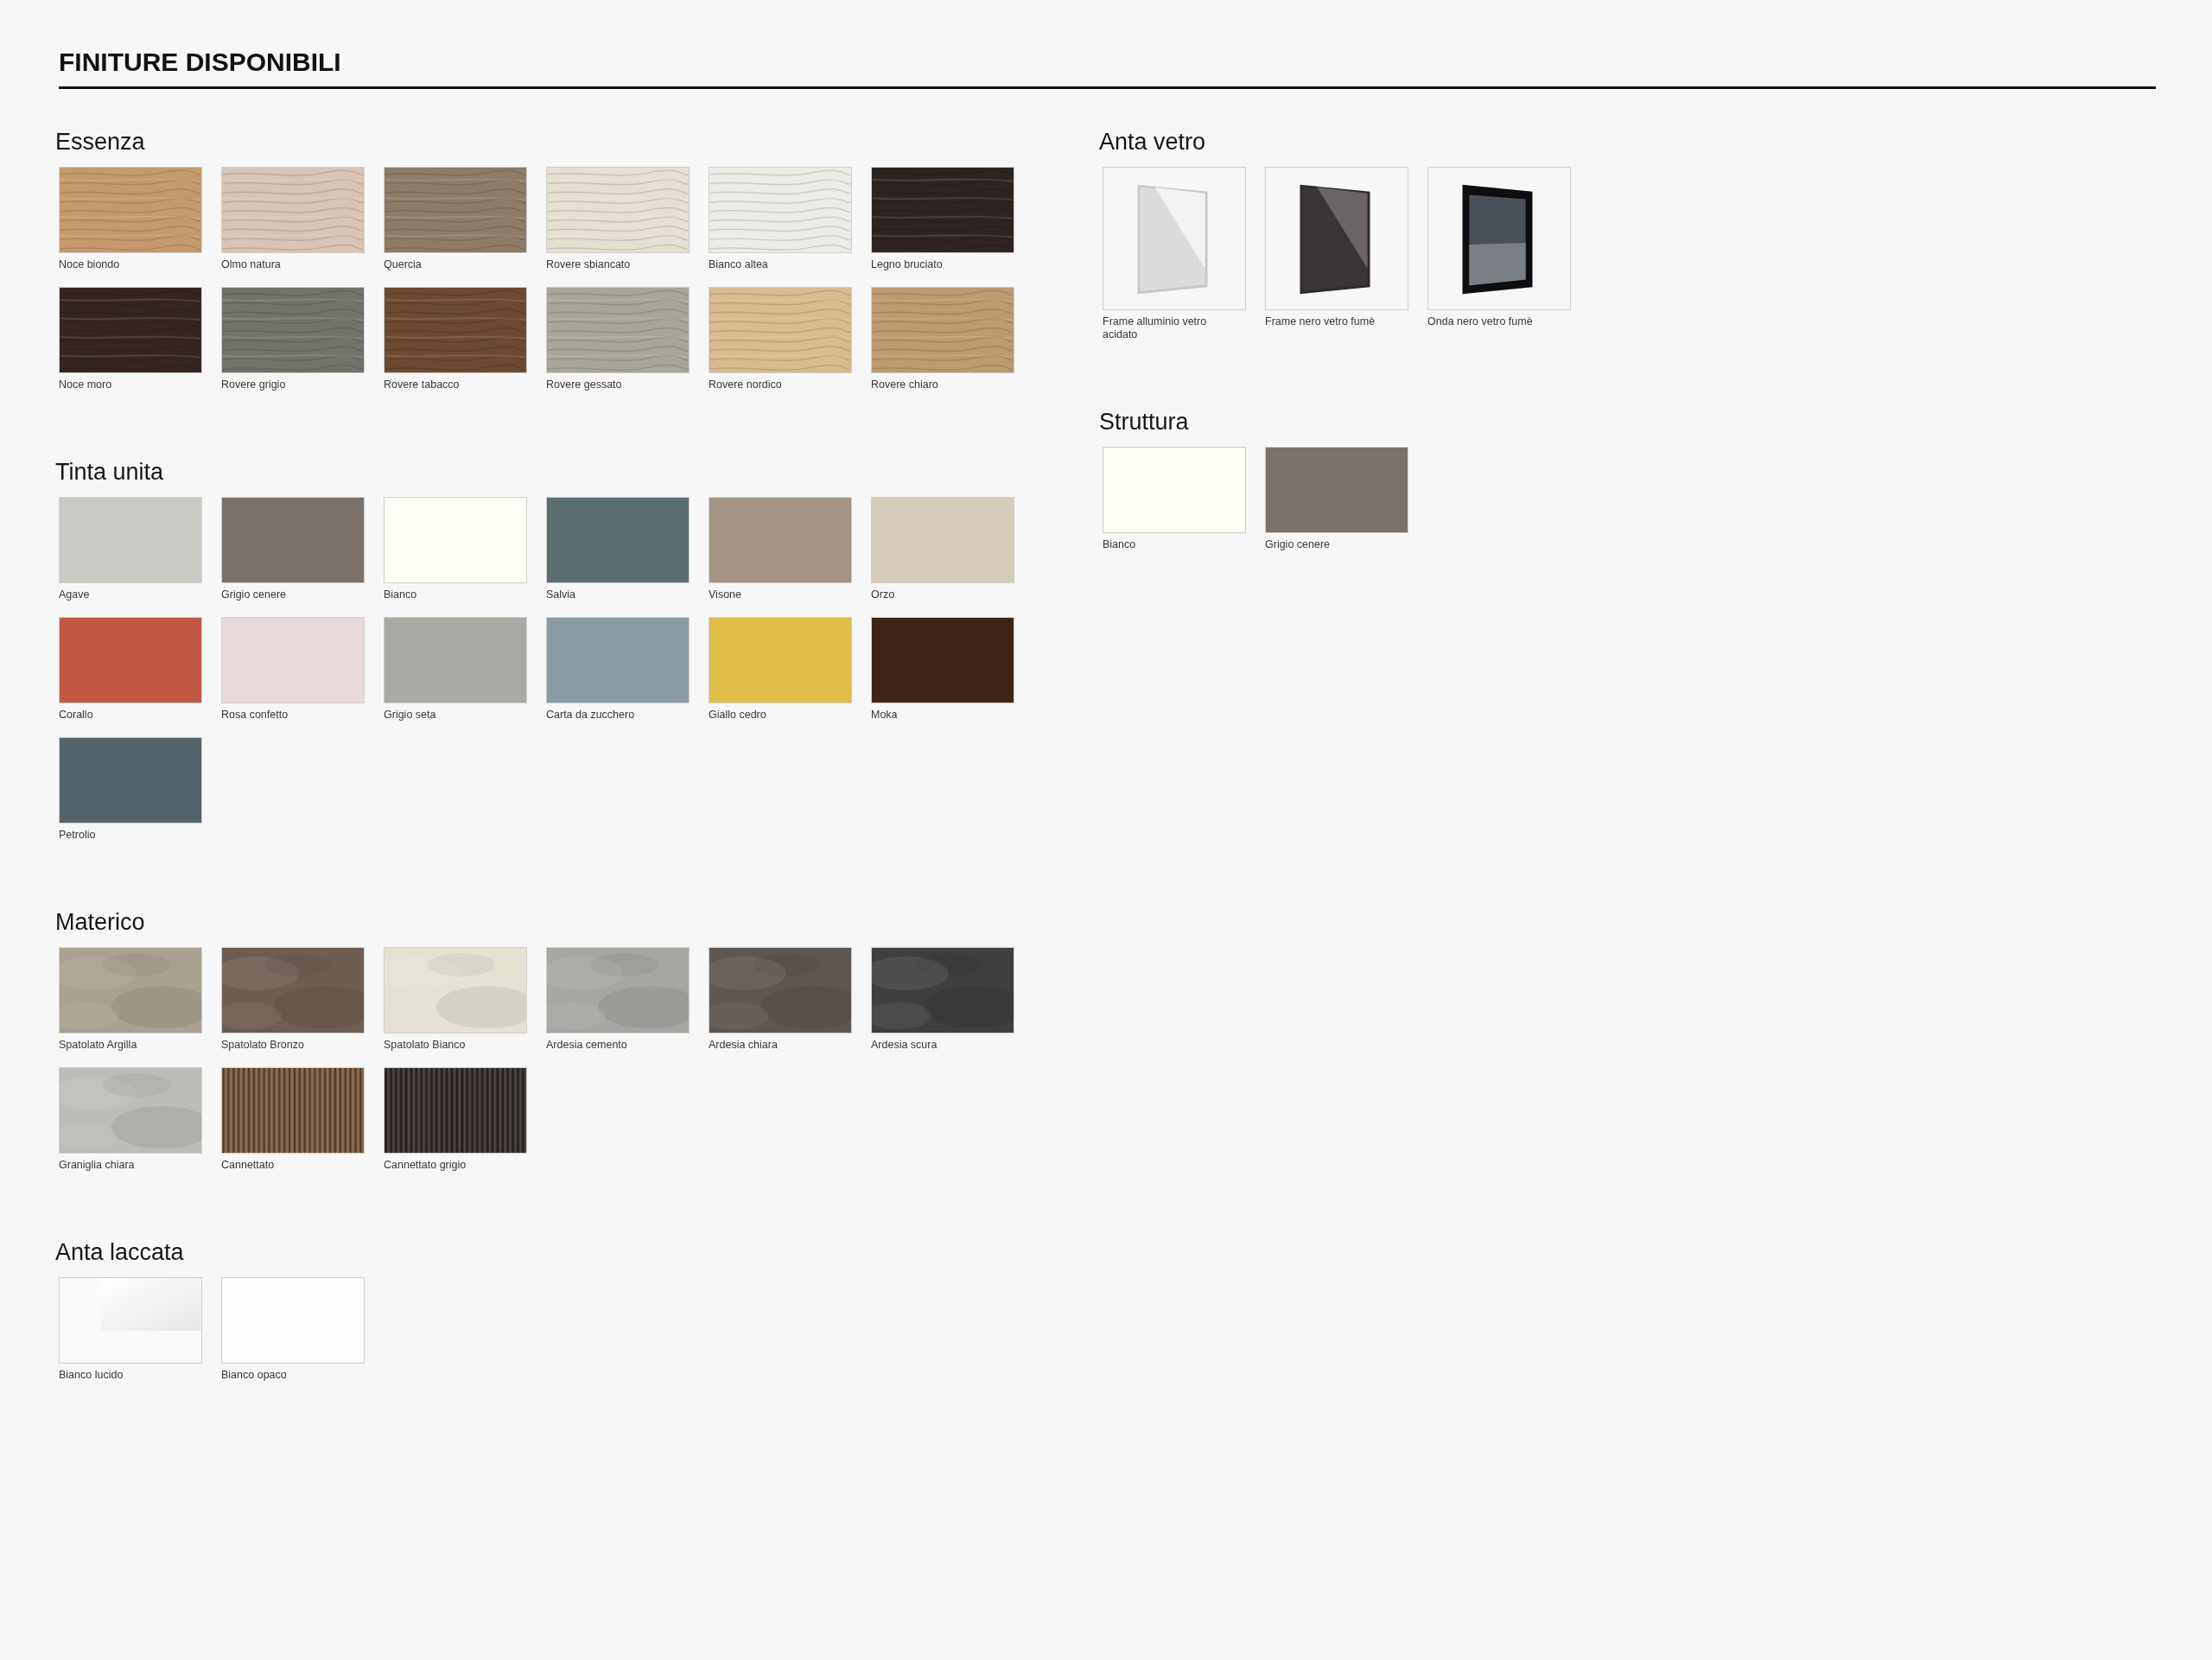 The image size is (2212, 1660). Describe the element at coordinates (591, 715) in the screenshot. I see `swatch-label: Carta da zucchero` at that location.